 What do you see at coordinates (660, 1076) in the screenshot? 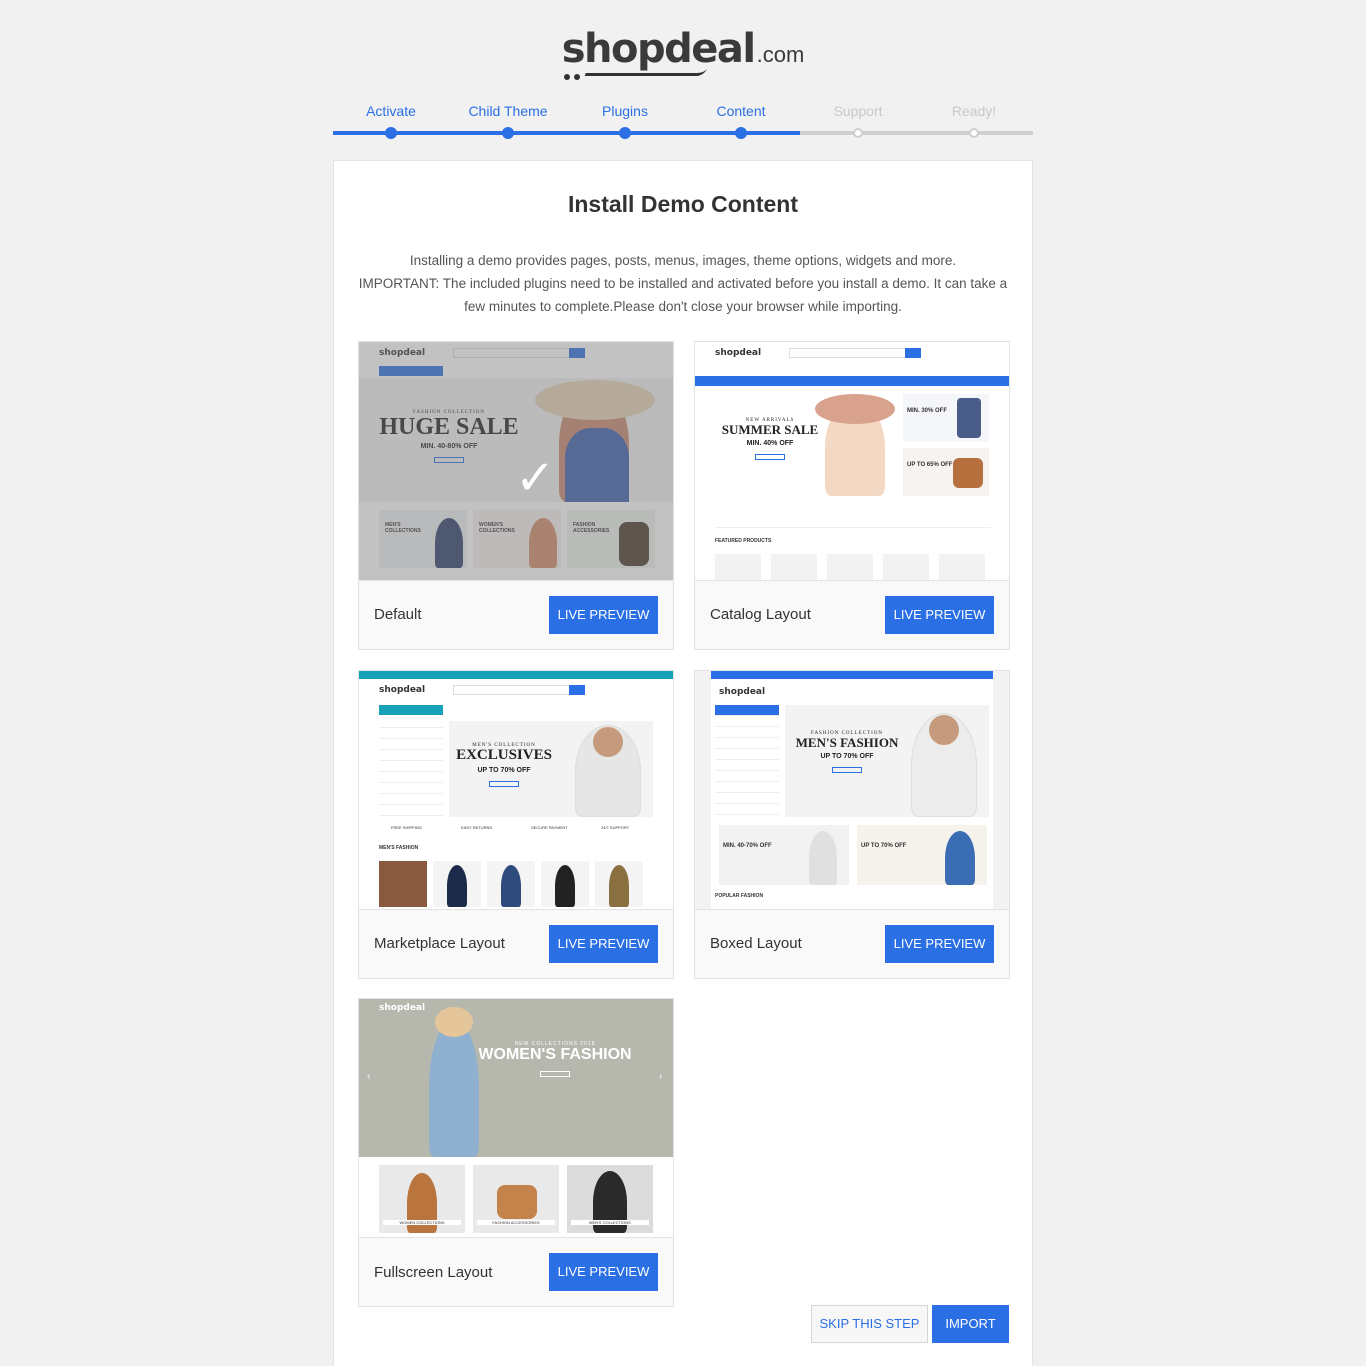
I see `slider-next-icon: ›` at bounding box center [660, 1076].